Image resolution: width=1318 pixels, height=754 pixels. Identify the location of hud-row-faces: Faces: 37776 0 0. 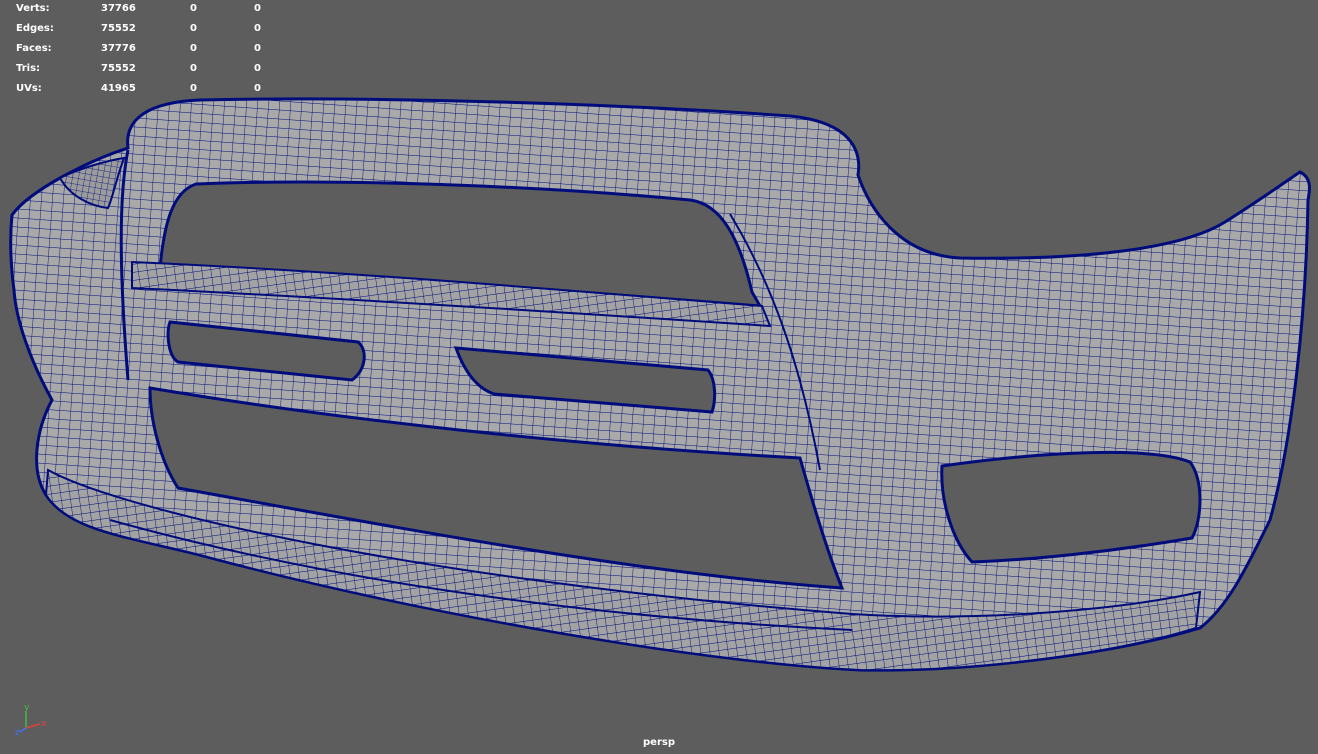
(135, 49).